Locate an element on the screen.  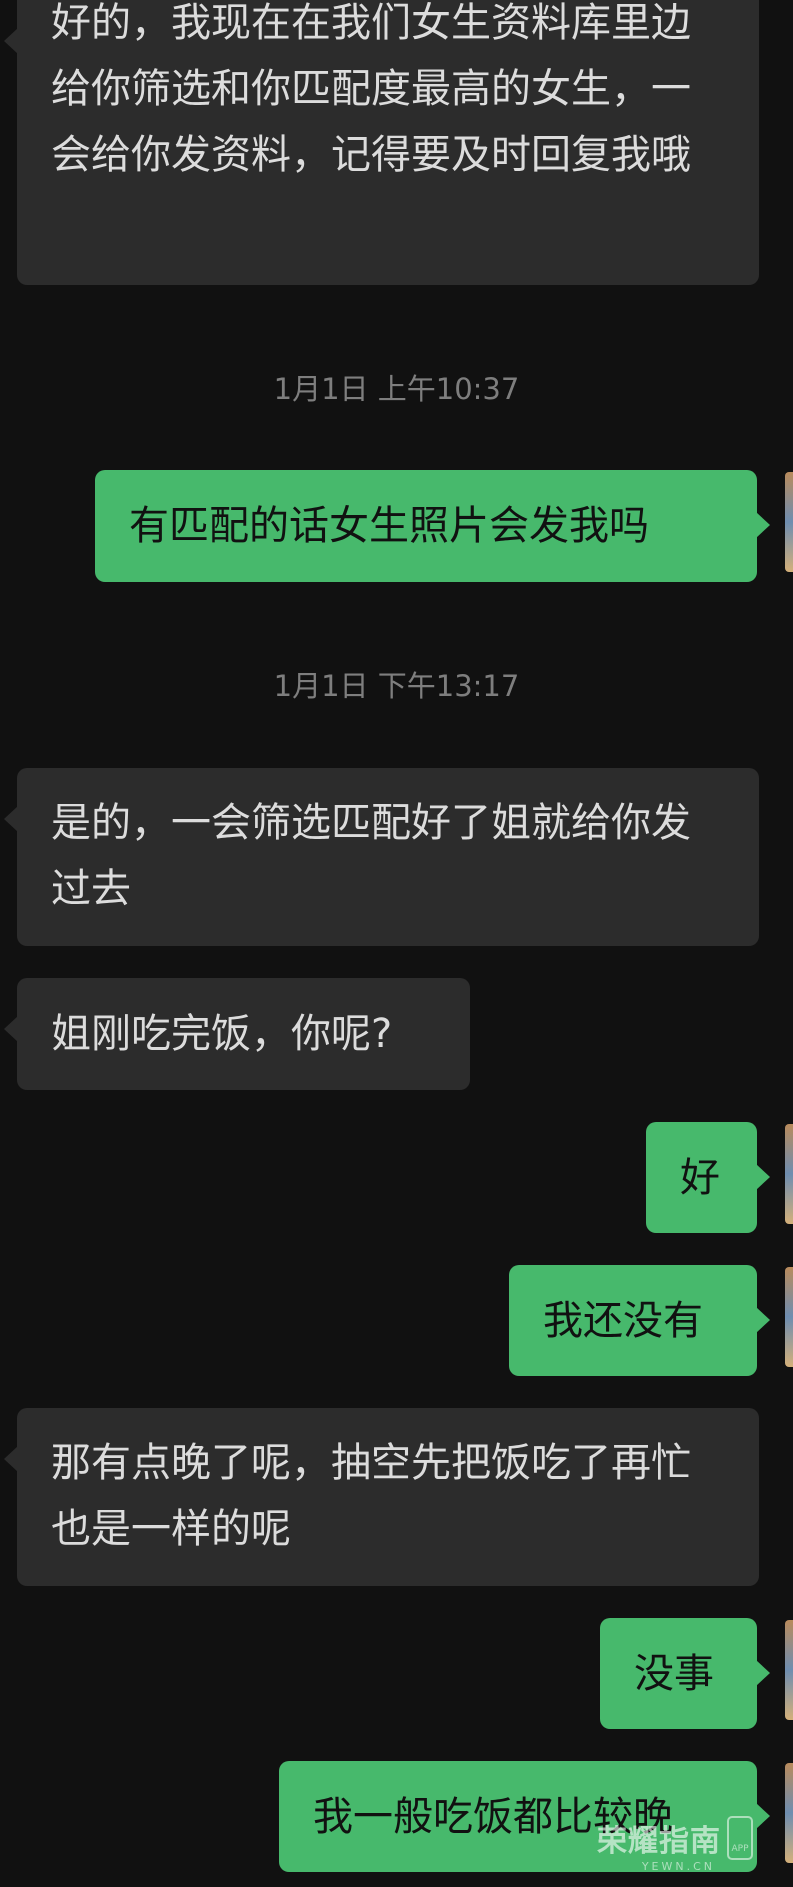
message-text: 有匹配的话女生照片会发我吗 is located at coordinates (389, 526).